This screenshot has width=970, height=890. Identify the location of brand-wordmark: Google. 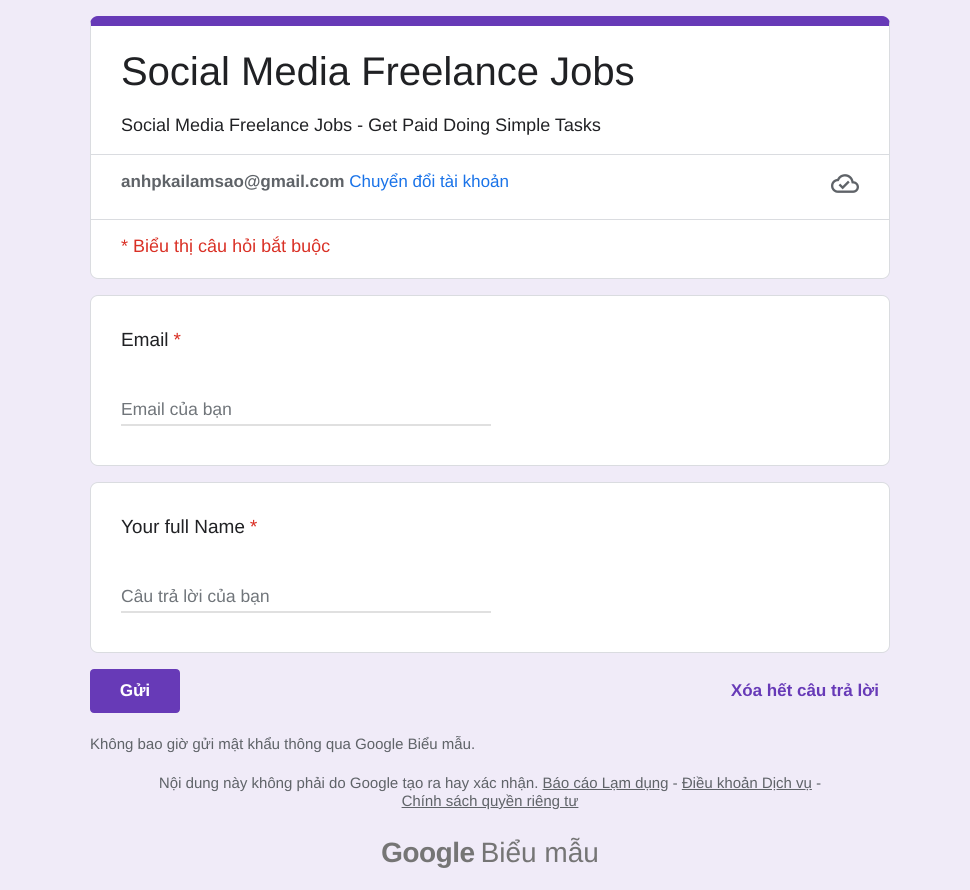
(428, 853).